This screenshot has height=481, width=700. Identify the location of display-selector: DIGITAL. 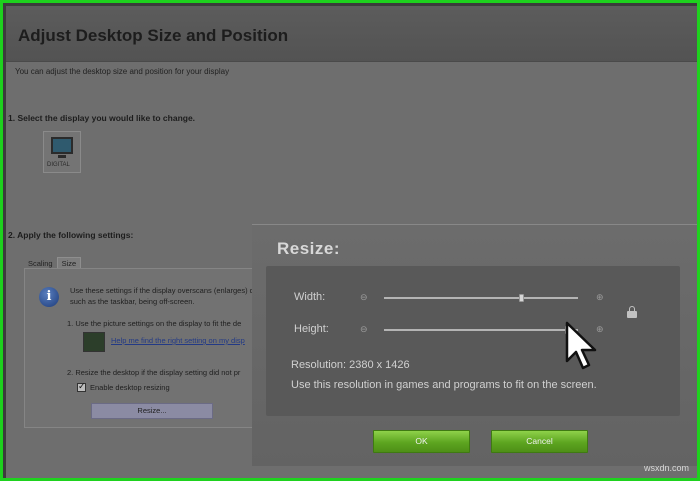
(62, 152).